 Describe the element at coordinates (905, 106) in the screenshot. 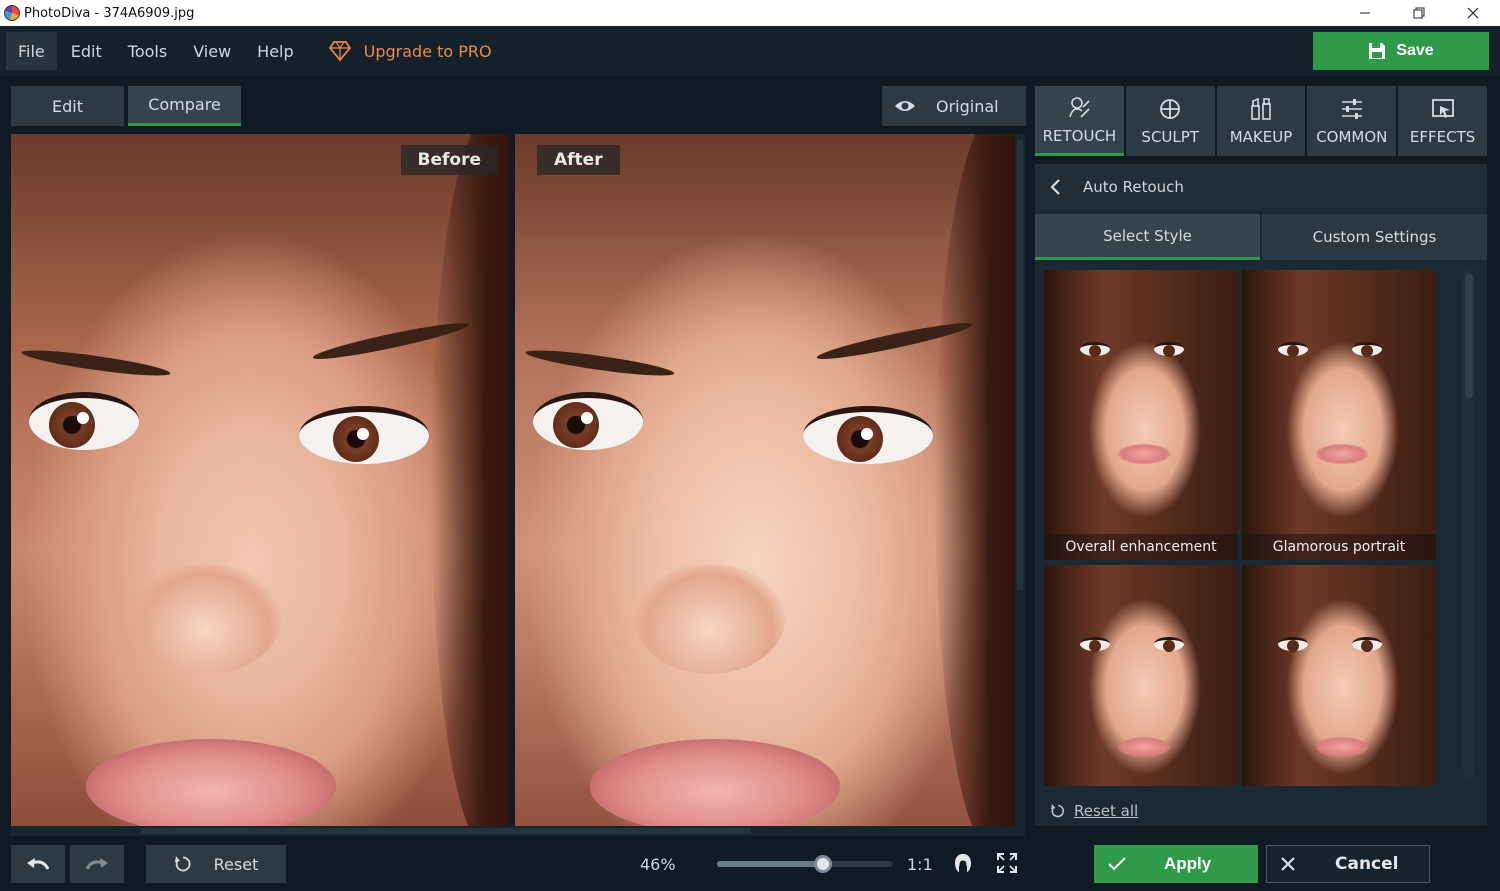

I see `eye-icon` at that location.